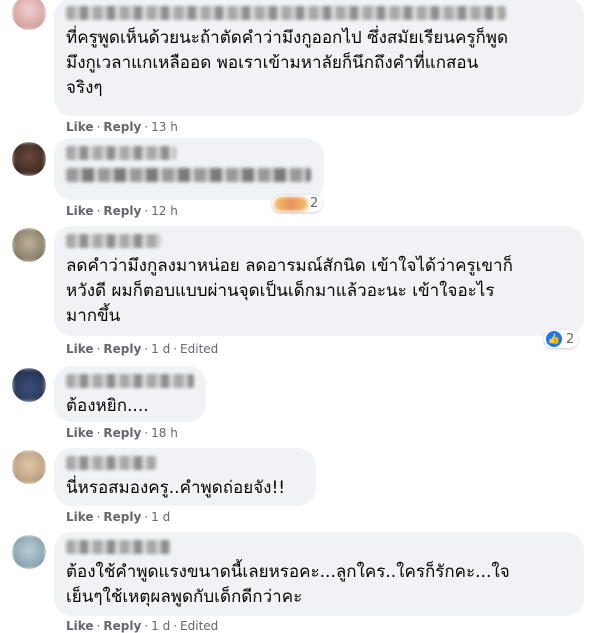 The width and height of the screenshot is (600, 633). What do you see at coordinates (164, 211) in the screenshot?
I see `timestamp: 12 h` at bounding box center [164, 211].